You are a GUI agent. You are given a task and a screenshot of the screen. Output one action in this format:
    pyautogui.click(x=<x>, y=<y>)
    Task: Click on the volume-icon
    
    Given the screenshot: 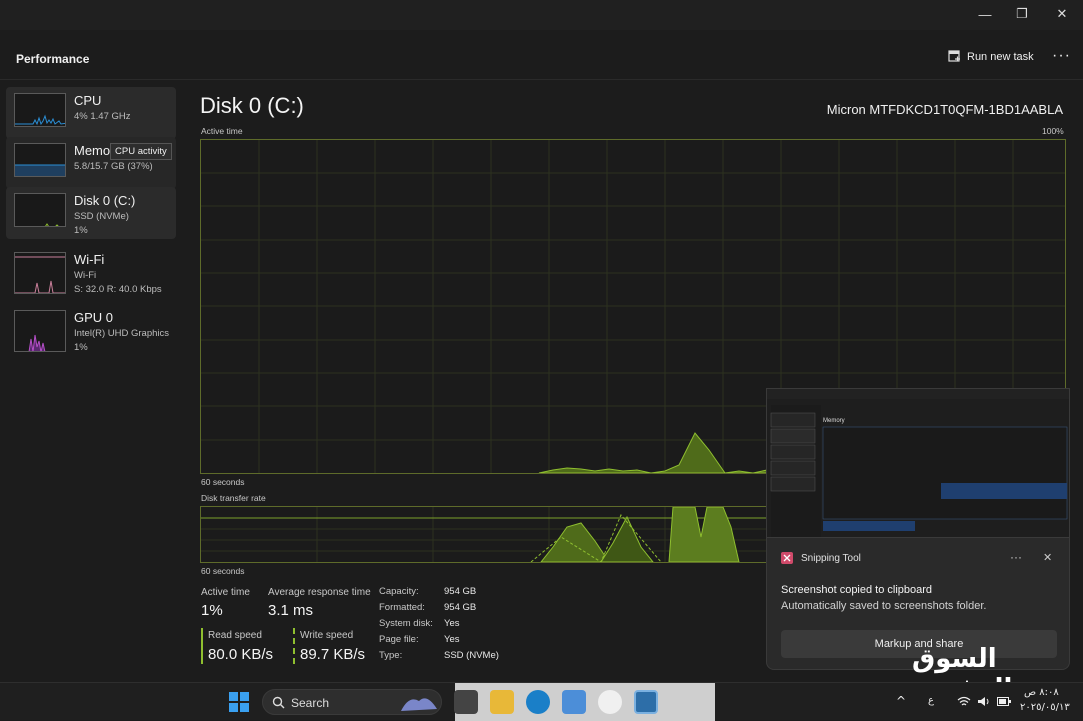 What is the action you would take?
    pyautogui.click(x=984, y=701)
    